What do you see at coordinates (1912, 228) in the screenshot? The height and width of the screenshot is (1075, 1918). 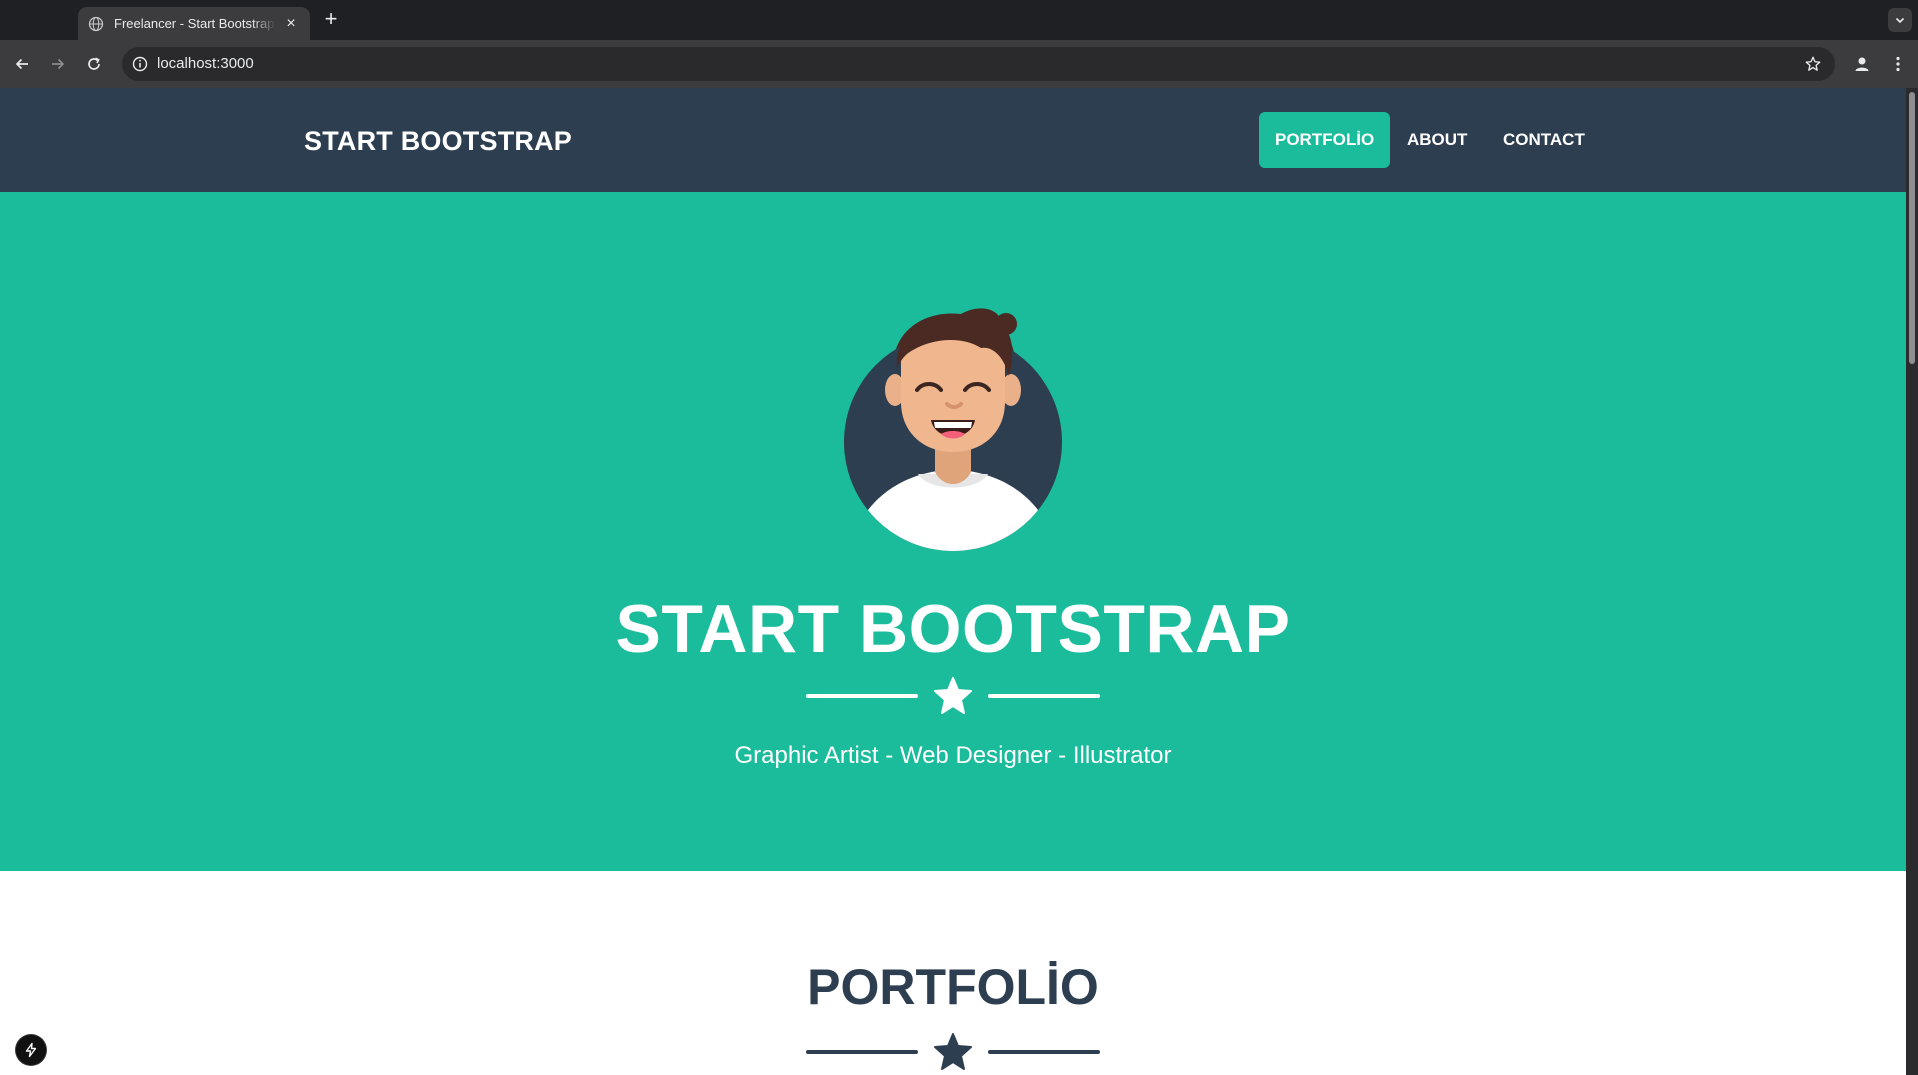 I see `scrollbar-thumb` at bounding box center [1912, 228].